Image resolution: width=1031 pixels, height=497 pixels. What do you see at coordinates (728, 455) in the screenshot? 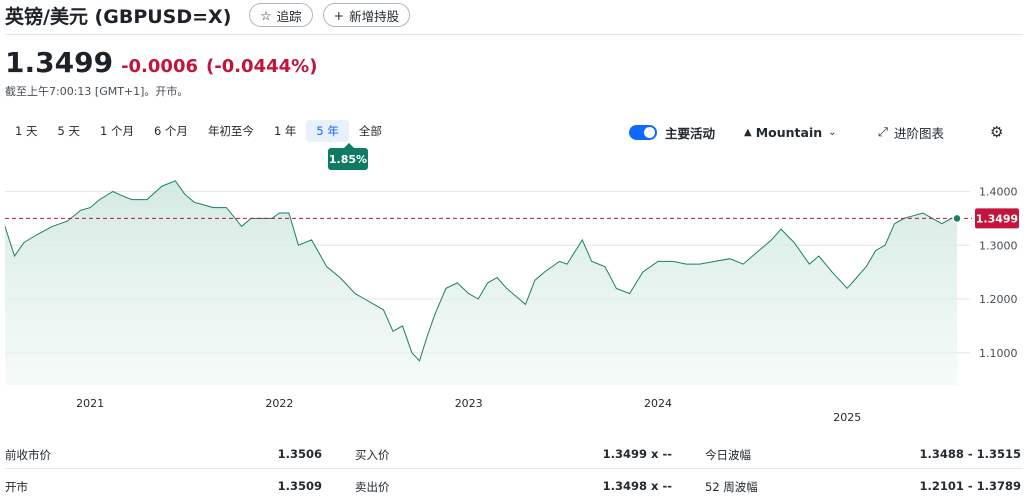
I see `stat-label: 今日波幅` at bounding box center [728, 455].